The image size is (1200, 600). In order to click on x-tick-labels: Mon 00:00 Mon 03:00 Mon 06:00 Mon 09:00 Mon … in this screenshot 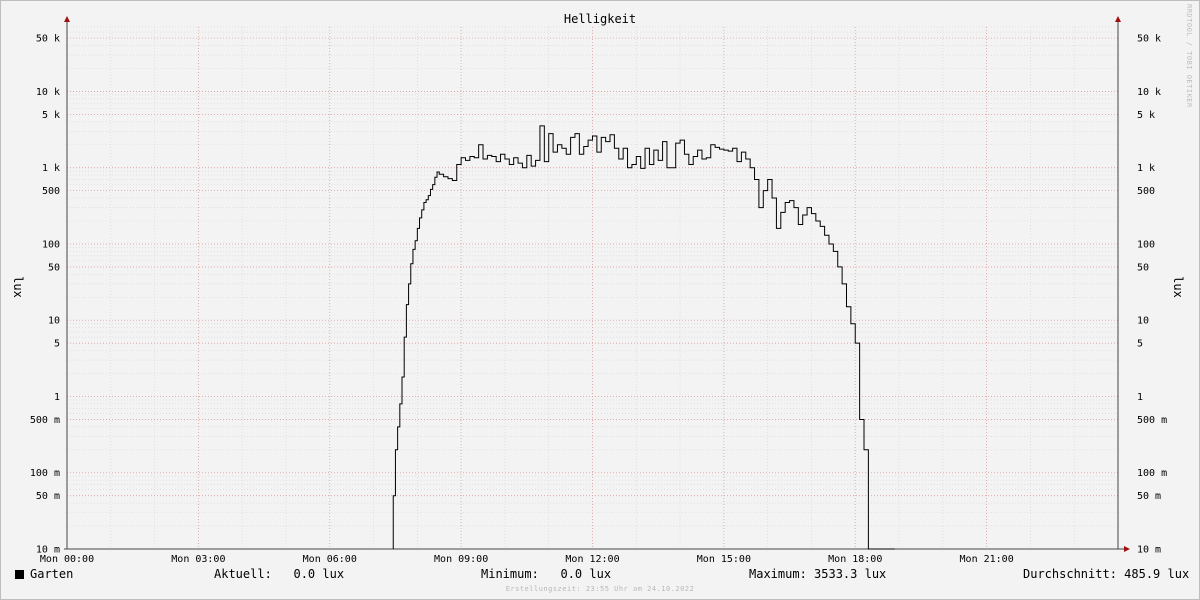, I will do `click(527, 559)`.